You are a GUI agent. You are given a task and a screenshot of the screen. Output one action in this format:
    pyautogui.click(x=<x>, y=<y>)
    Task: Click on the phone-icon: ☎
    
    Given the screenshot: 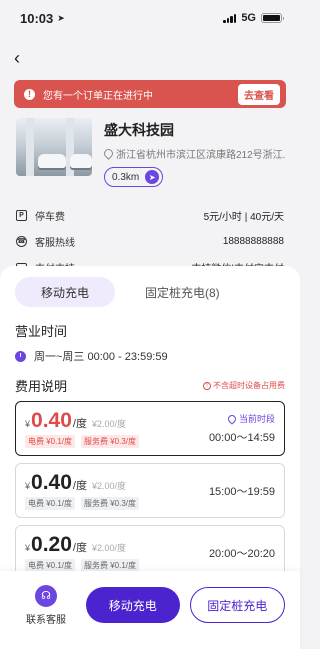 What is the action you would take?
    pyautogui.click(x=21, y=241)
    